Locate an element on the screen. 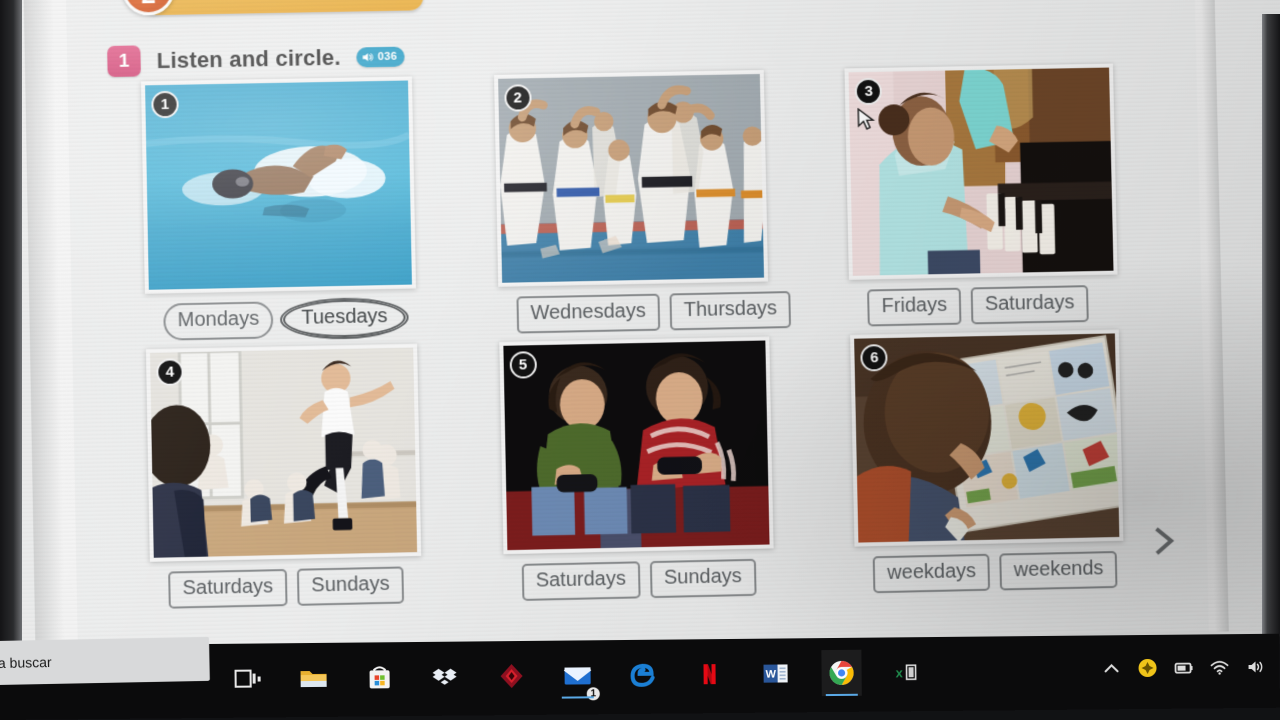 The image size is (1280, 720). page-gutter-left is located at coordinates (50, 329).